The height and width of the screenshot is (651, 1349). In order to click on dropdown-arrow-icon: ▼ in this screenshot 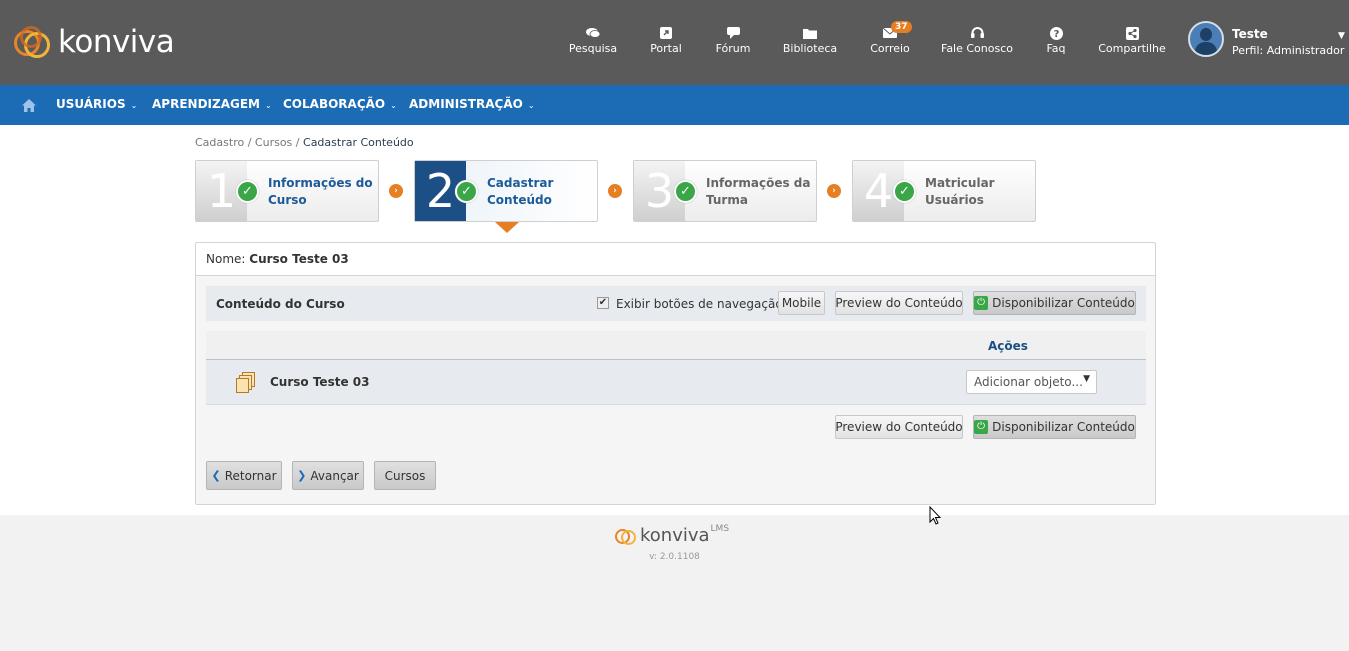, I will do `click(1086, 379)`.